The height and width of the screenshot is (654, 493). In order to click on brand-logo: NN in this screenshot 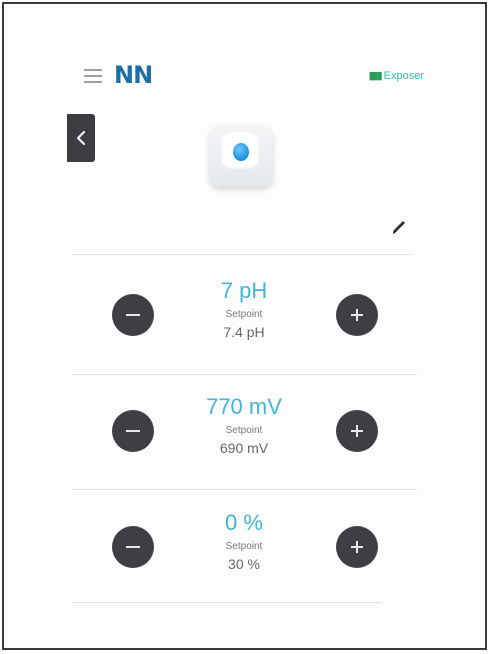, I will do `click(133, 75)`.